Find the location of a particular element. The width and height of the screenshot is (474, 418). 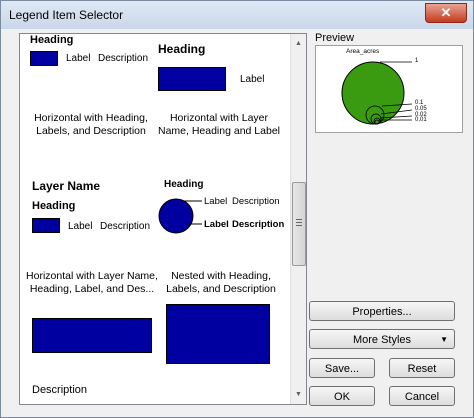

scroll-up-arrow-icon: ▲ is located at coordinates (298, 43).